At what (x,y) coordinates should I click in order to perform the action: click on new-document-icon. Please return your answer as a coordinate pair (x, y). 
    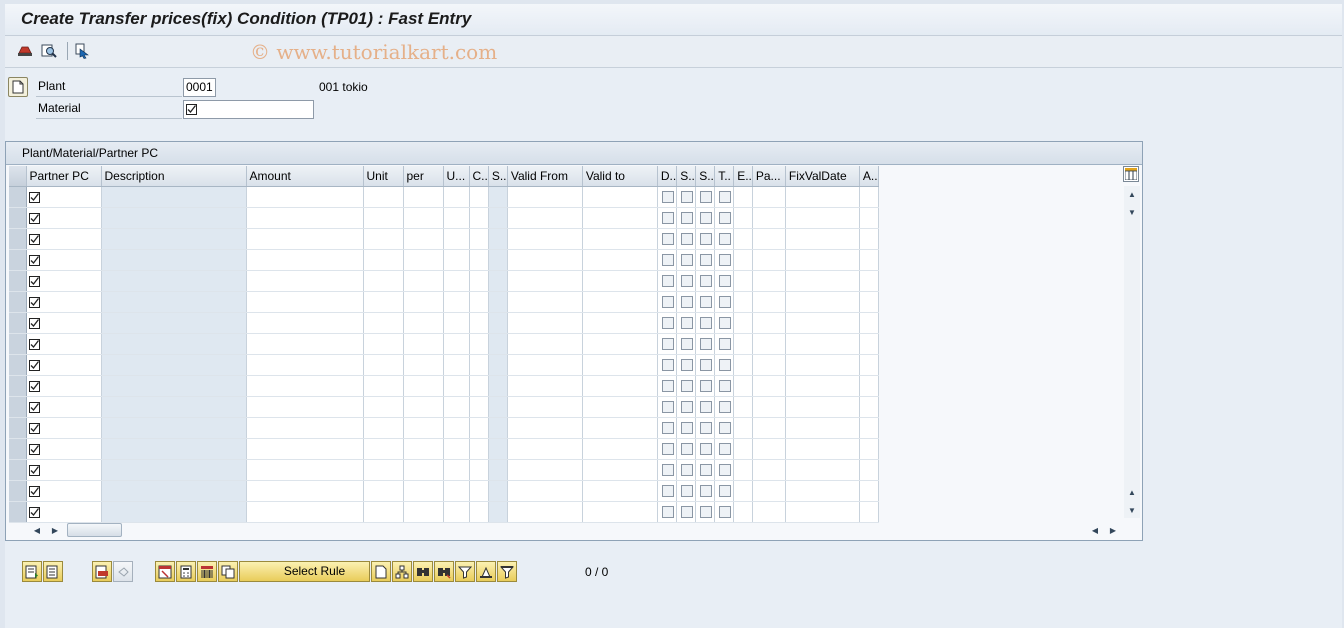
    Looking at the image, I should click on (18, 87).